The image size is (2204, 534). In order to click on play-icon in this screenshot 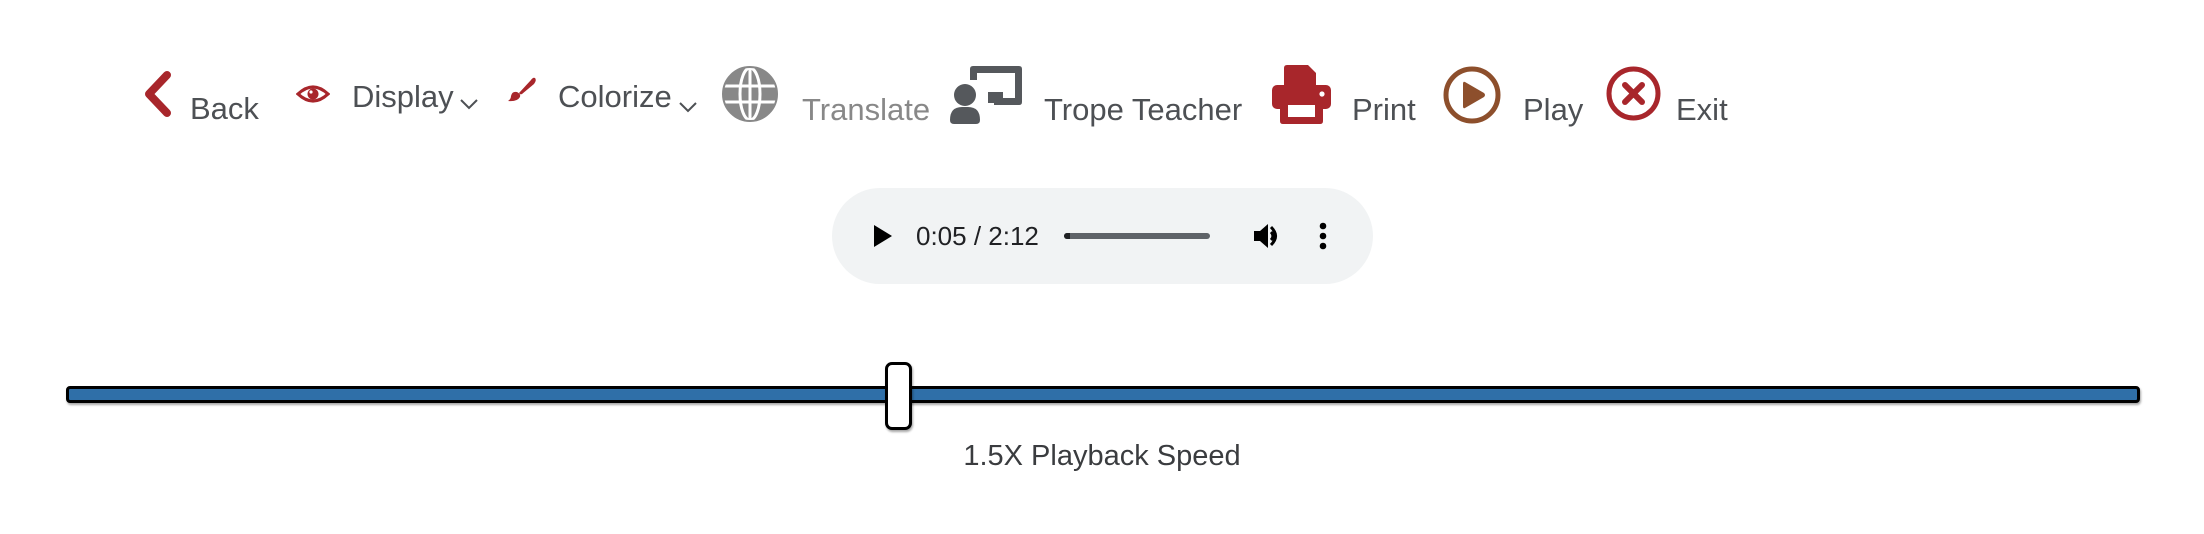, I will do `click(883, 236)`.